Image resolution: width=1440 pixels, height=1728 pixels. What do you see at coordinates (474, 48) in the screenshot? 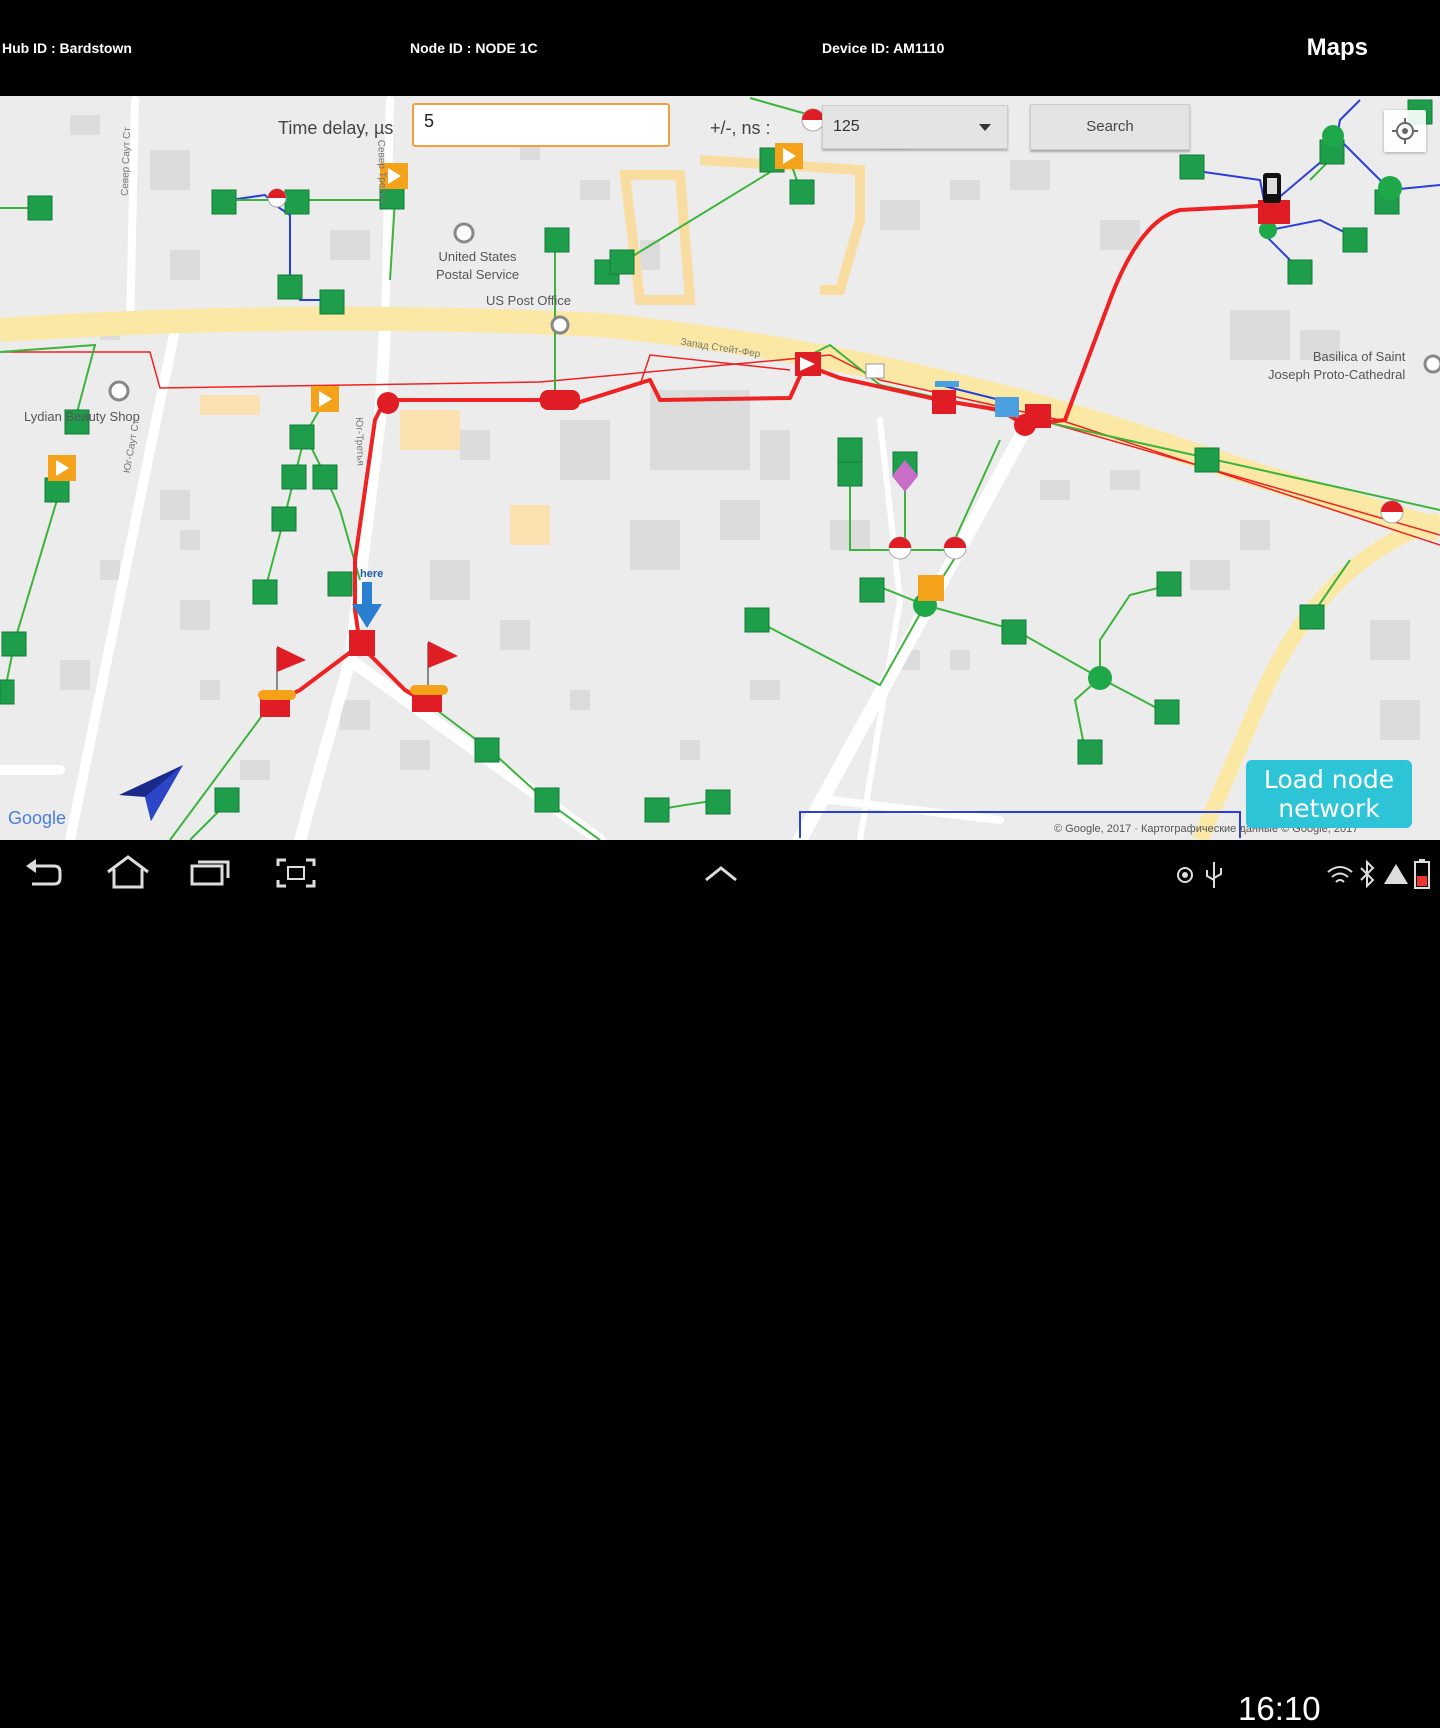
I see `node-id-label: Node ID : NODE 1C` at bounding box center [474, 48].